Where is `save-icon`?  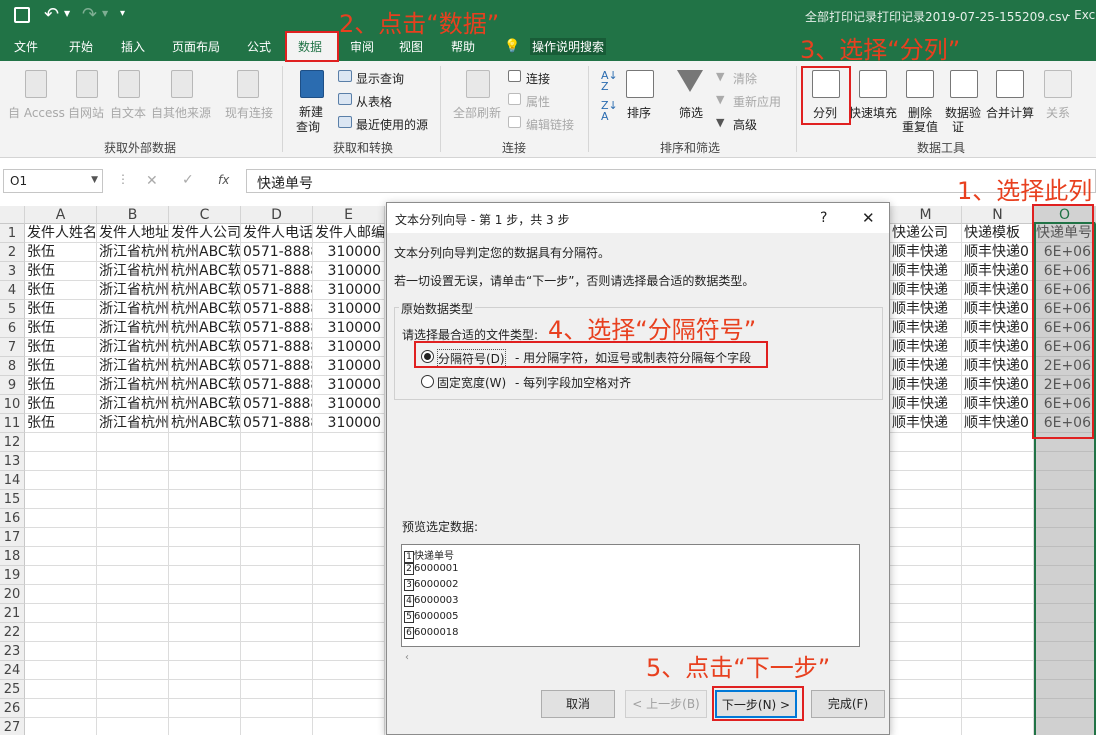 save-icon is located at coordinates (22, 15).